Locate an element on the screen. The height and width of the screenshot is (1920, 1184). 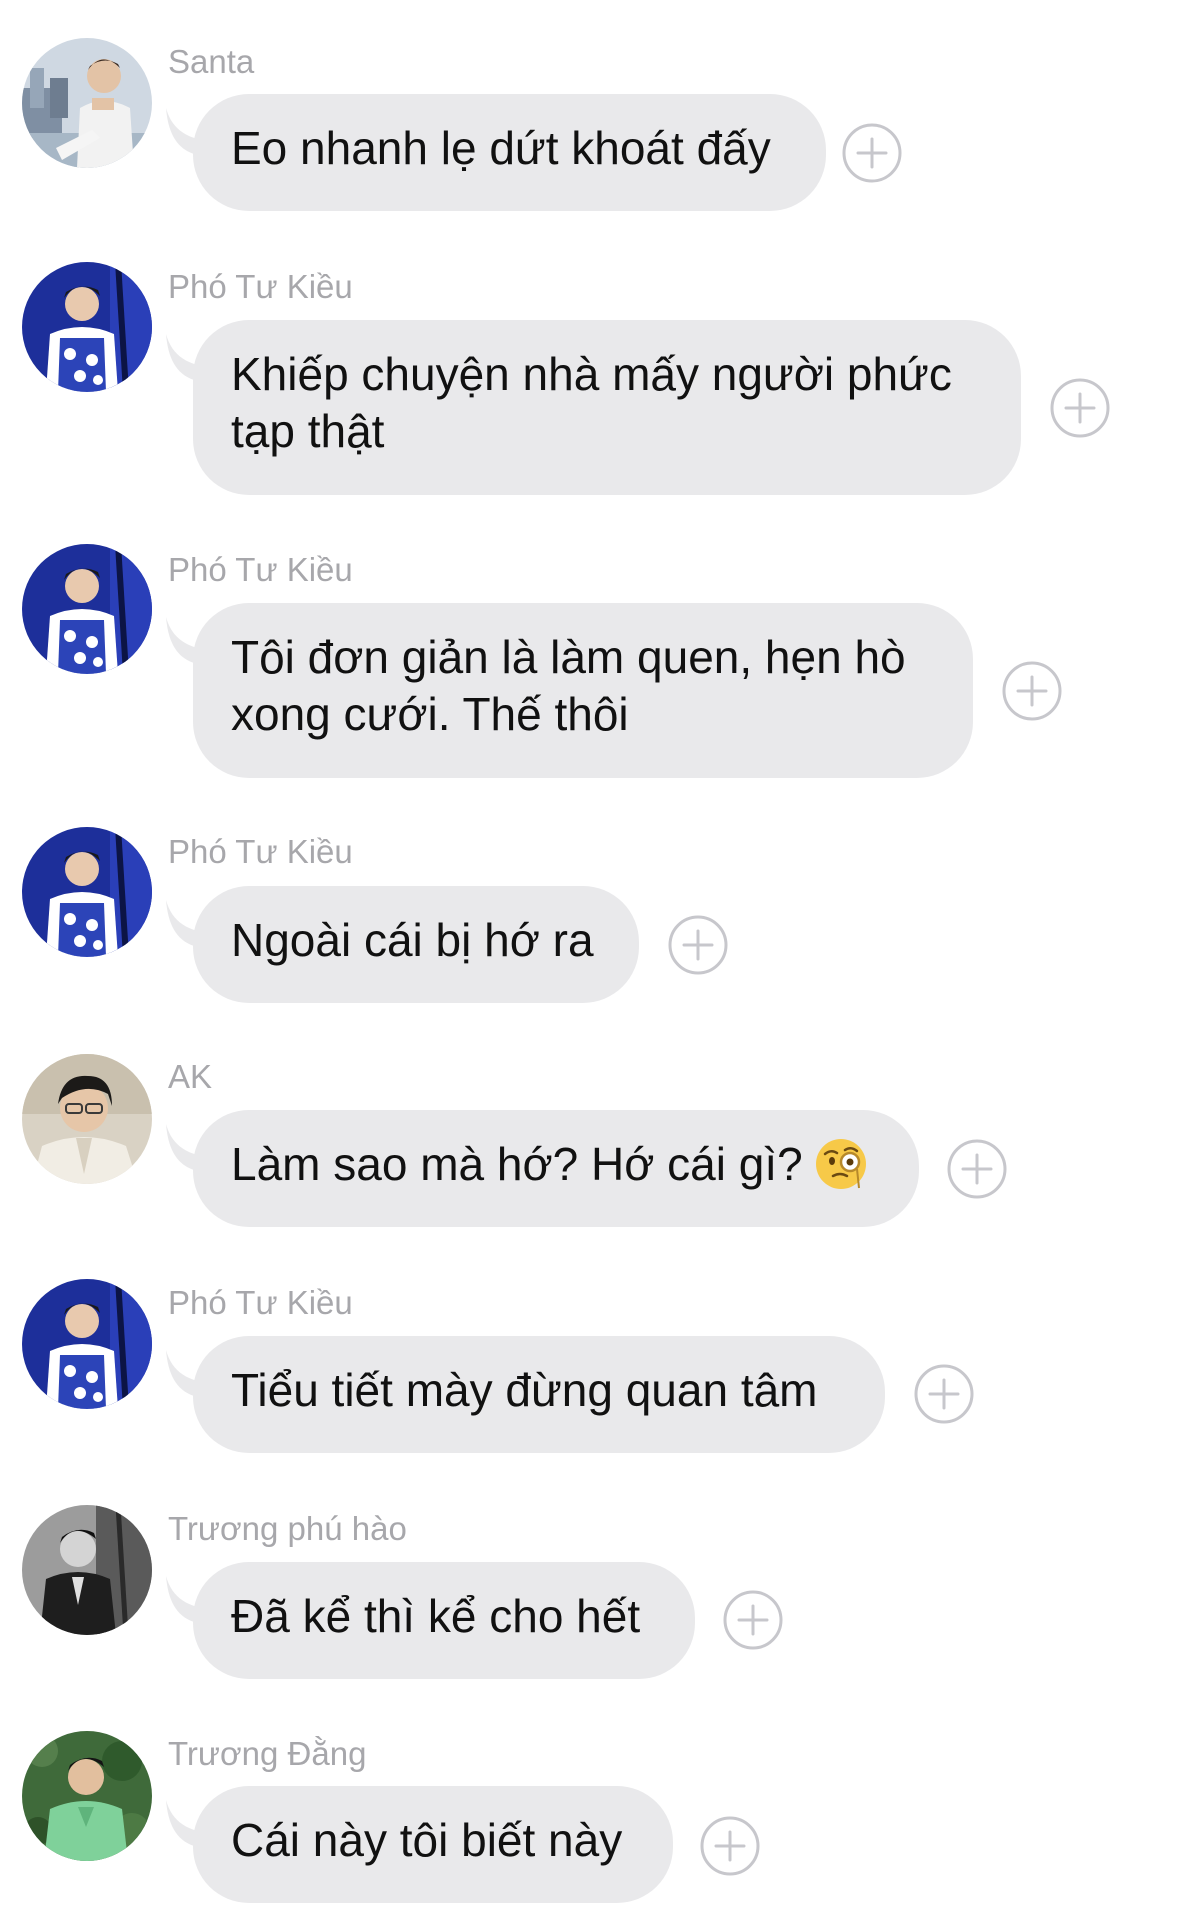
message-bubble: Tiểu tiết mày đừng quan tâm is located at coordinates (539, 1394).